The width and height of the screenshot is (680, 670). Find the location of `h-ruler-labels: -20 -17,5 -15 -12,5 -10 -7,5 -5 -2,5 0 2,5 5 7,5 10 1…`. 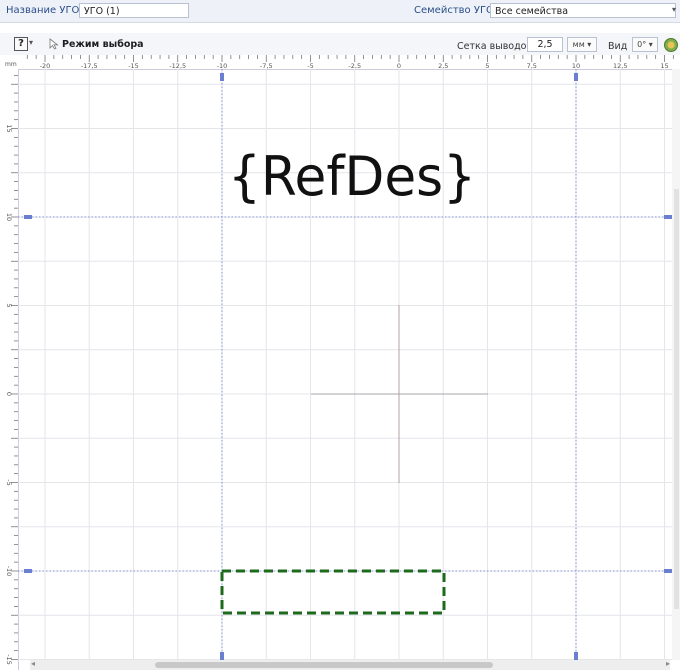

h-ruler-labels: -20 -17,5 -15 -12,5 -10 -7,5 -5 -2,5 0 2,5 5 7,5 10 1… is located at coordinates (354, 66).